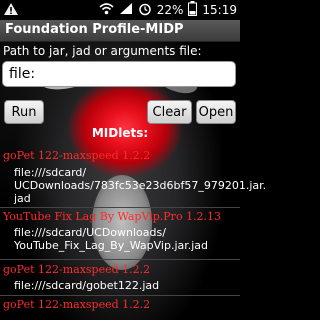 The image size is (320, 320). Describe the element at coordinates (145, 10) in the screenshot. I see `alarm-icon` at that location.